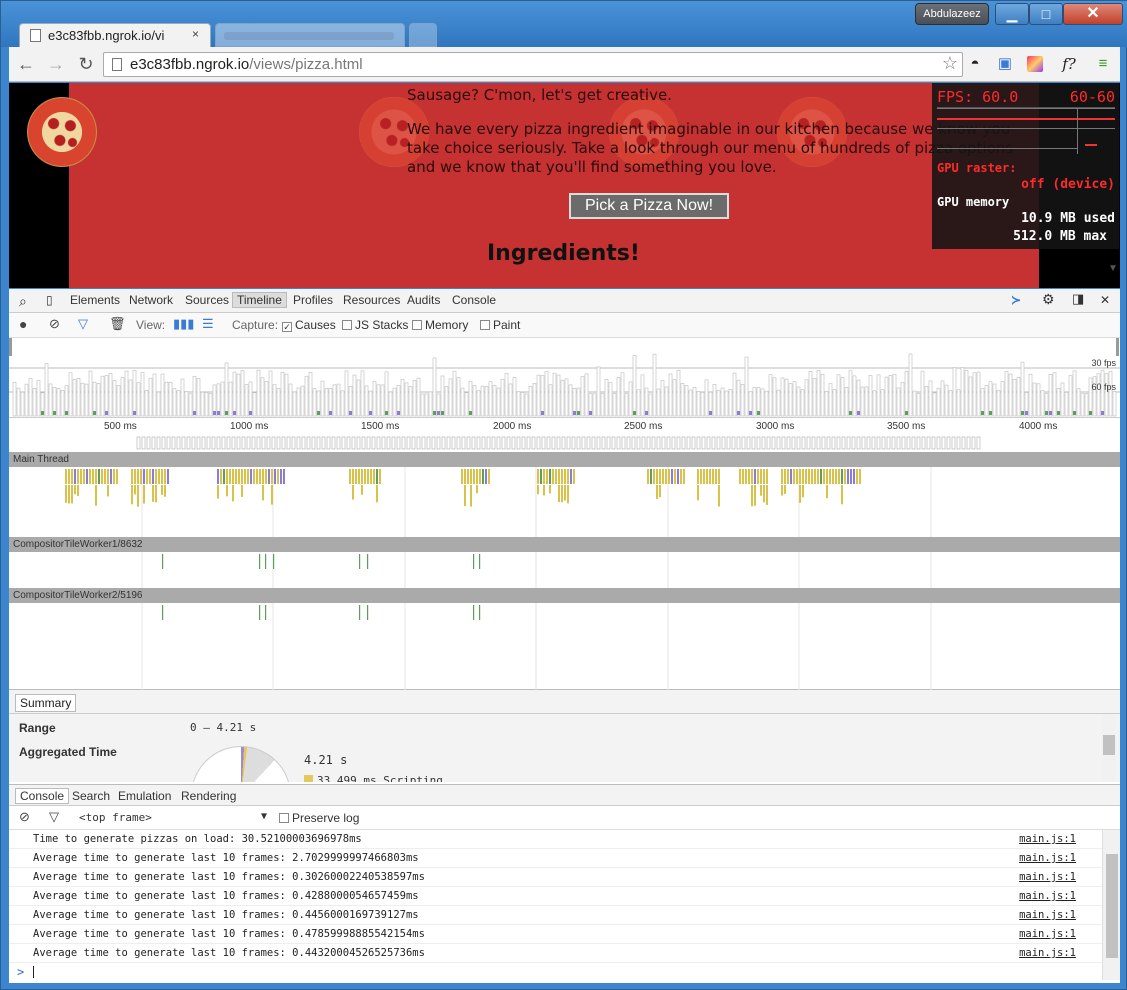  Describe the element at coordinates (474, 300) in the screenshot. I see `tab-console: Console` at that location.